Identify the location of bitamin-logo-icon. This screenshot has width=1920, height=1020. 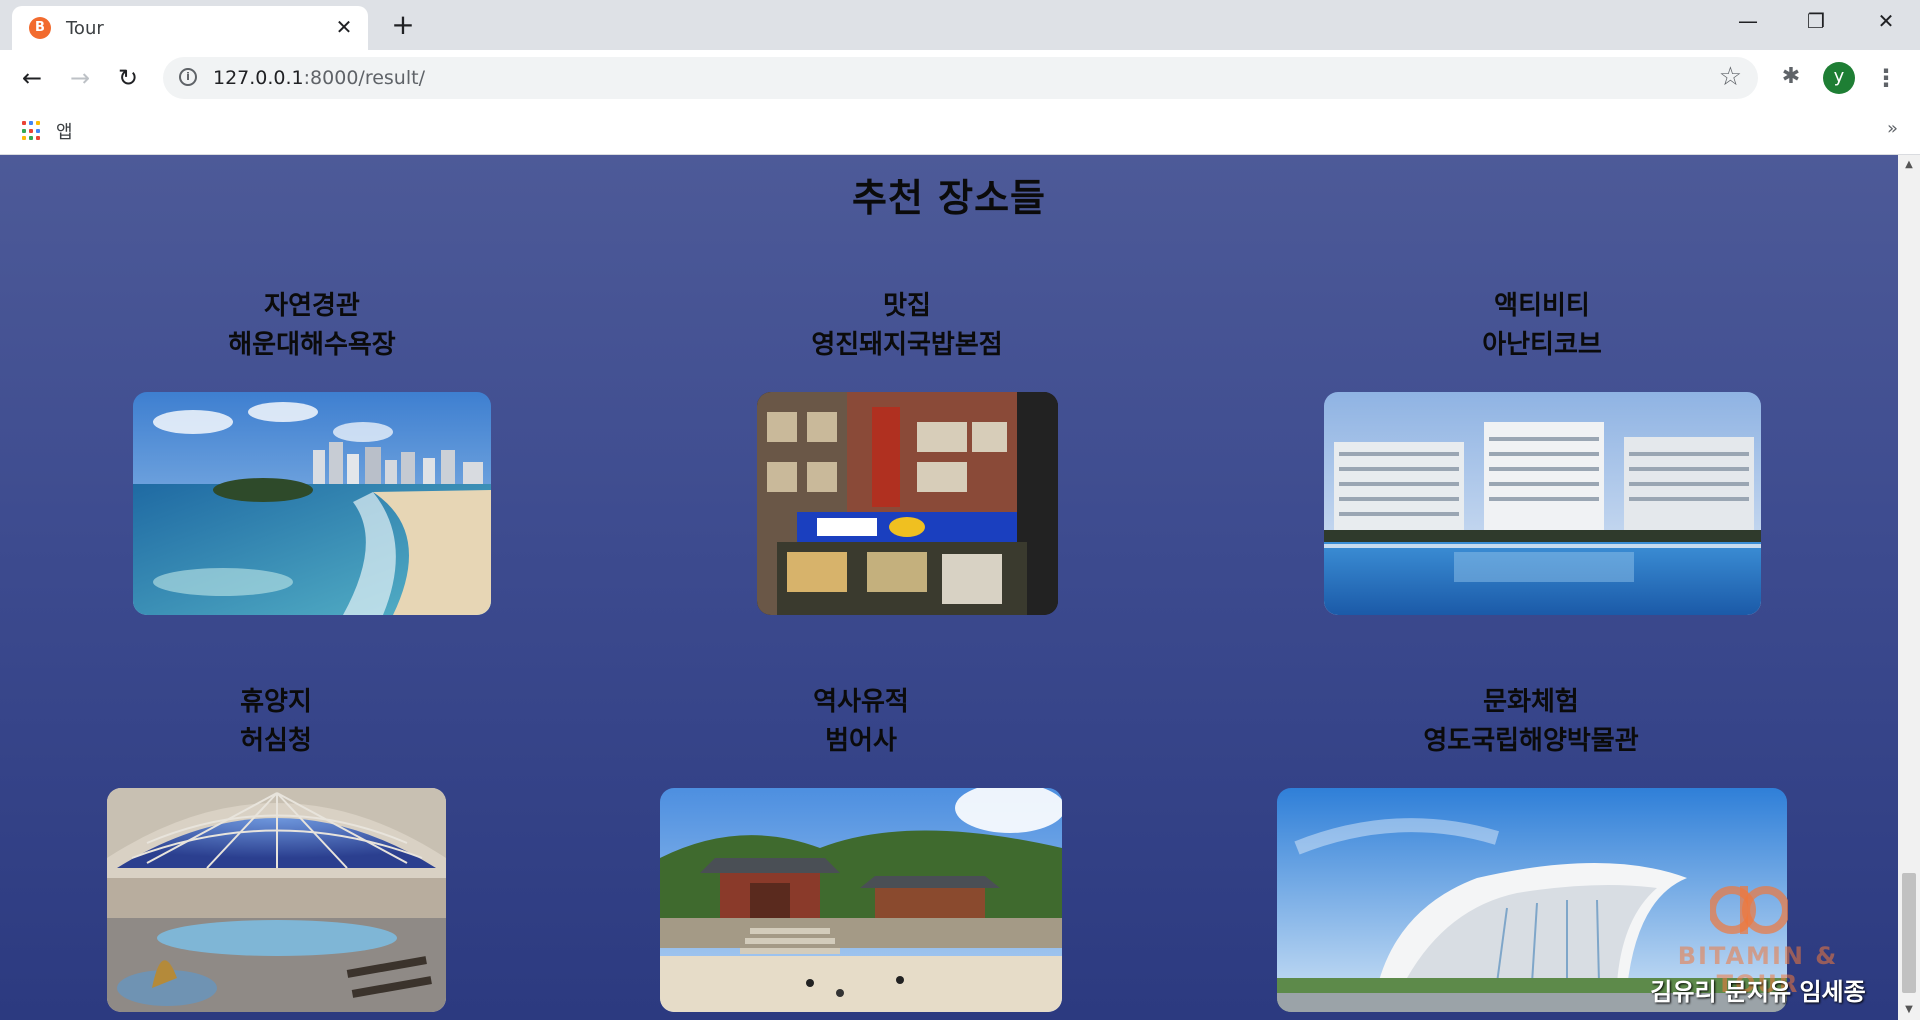
(1749, 910).